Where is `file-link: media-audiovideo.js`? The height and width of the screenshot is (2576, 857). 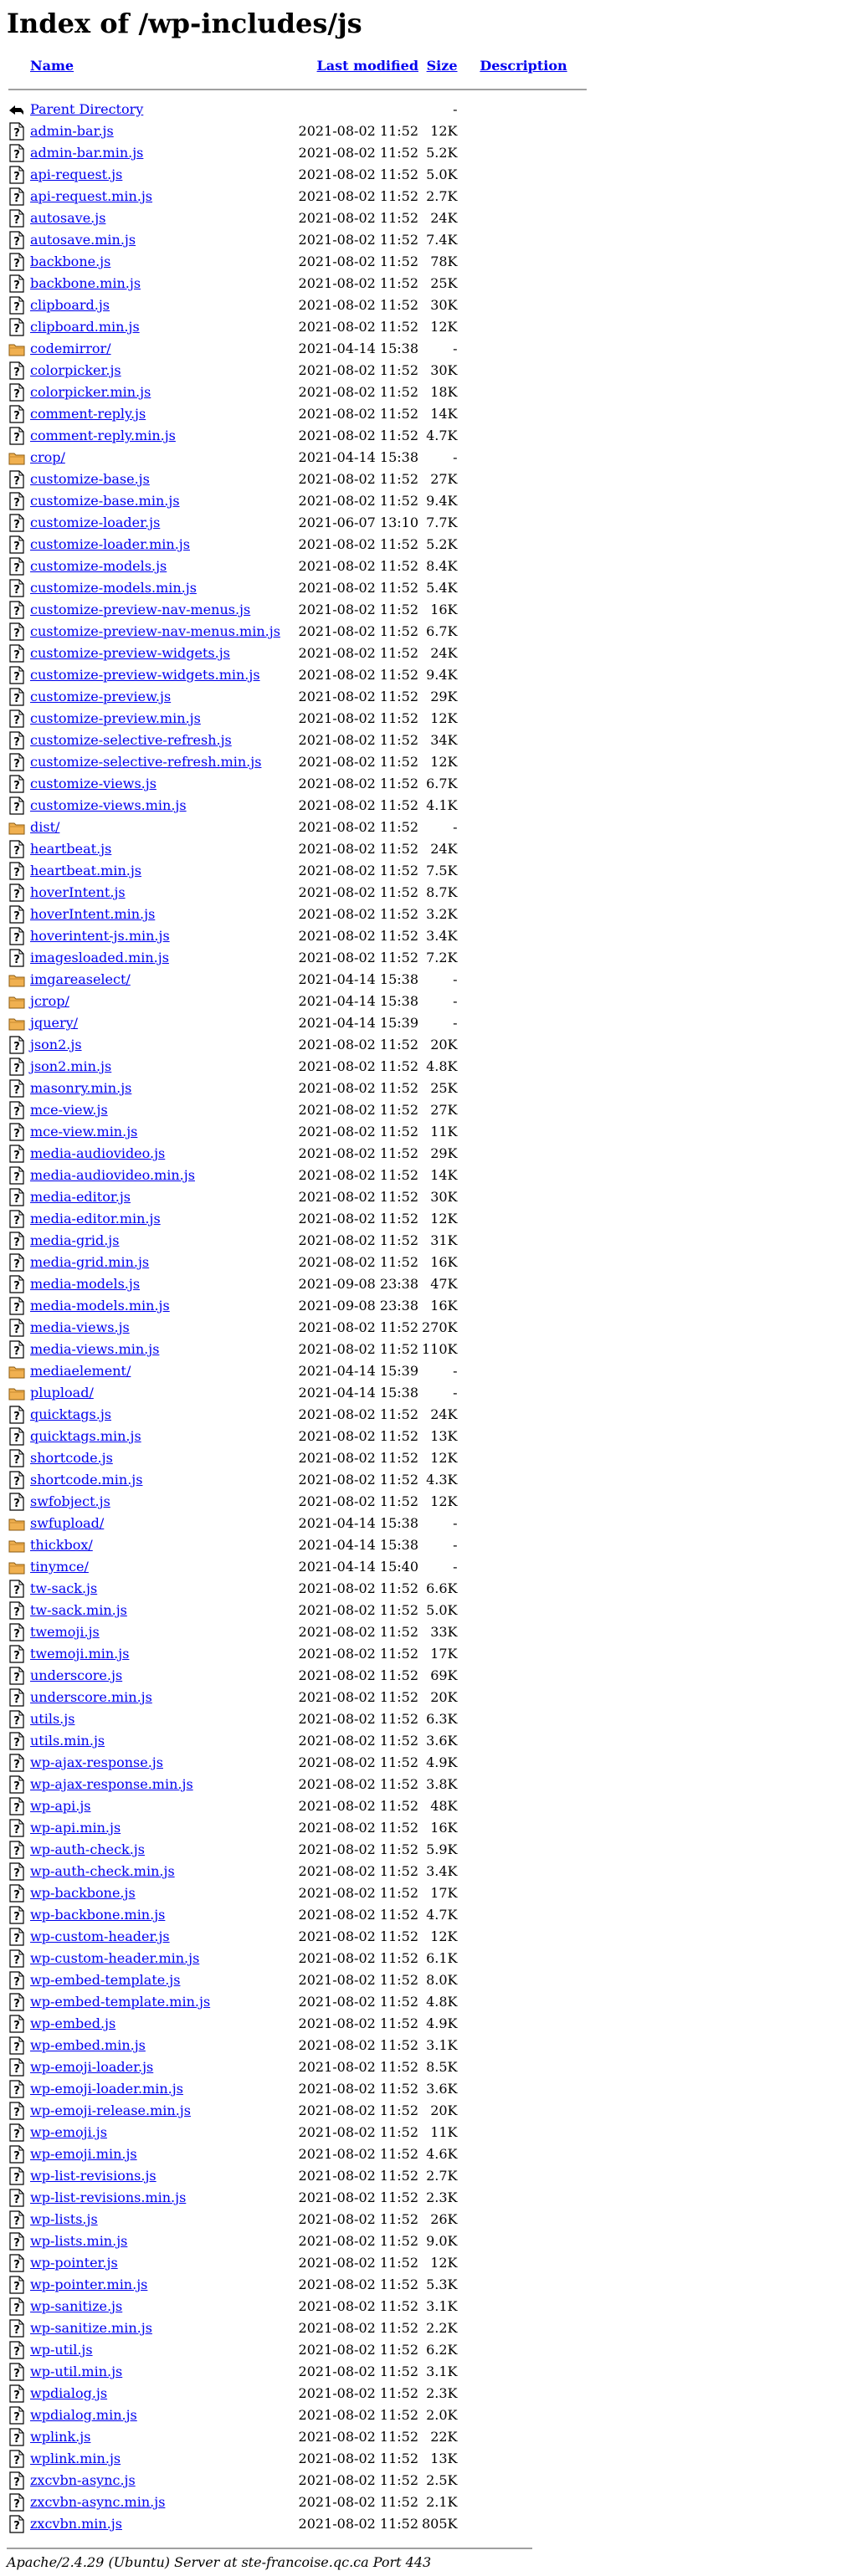
file-link: media-audiovideo.js is located at coordinates (97, 1153).